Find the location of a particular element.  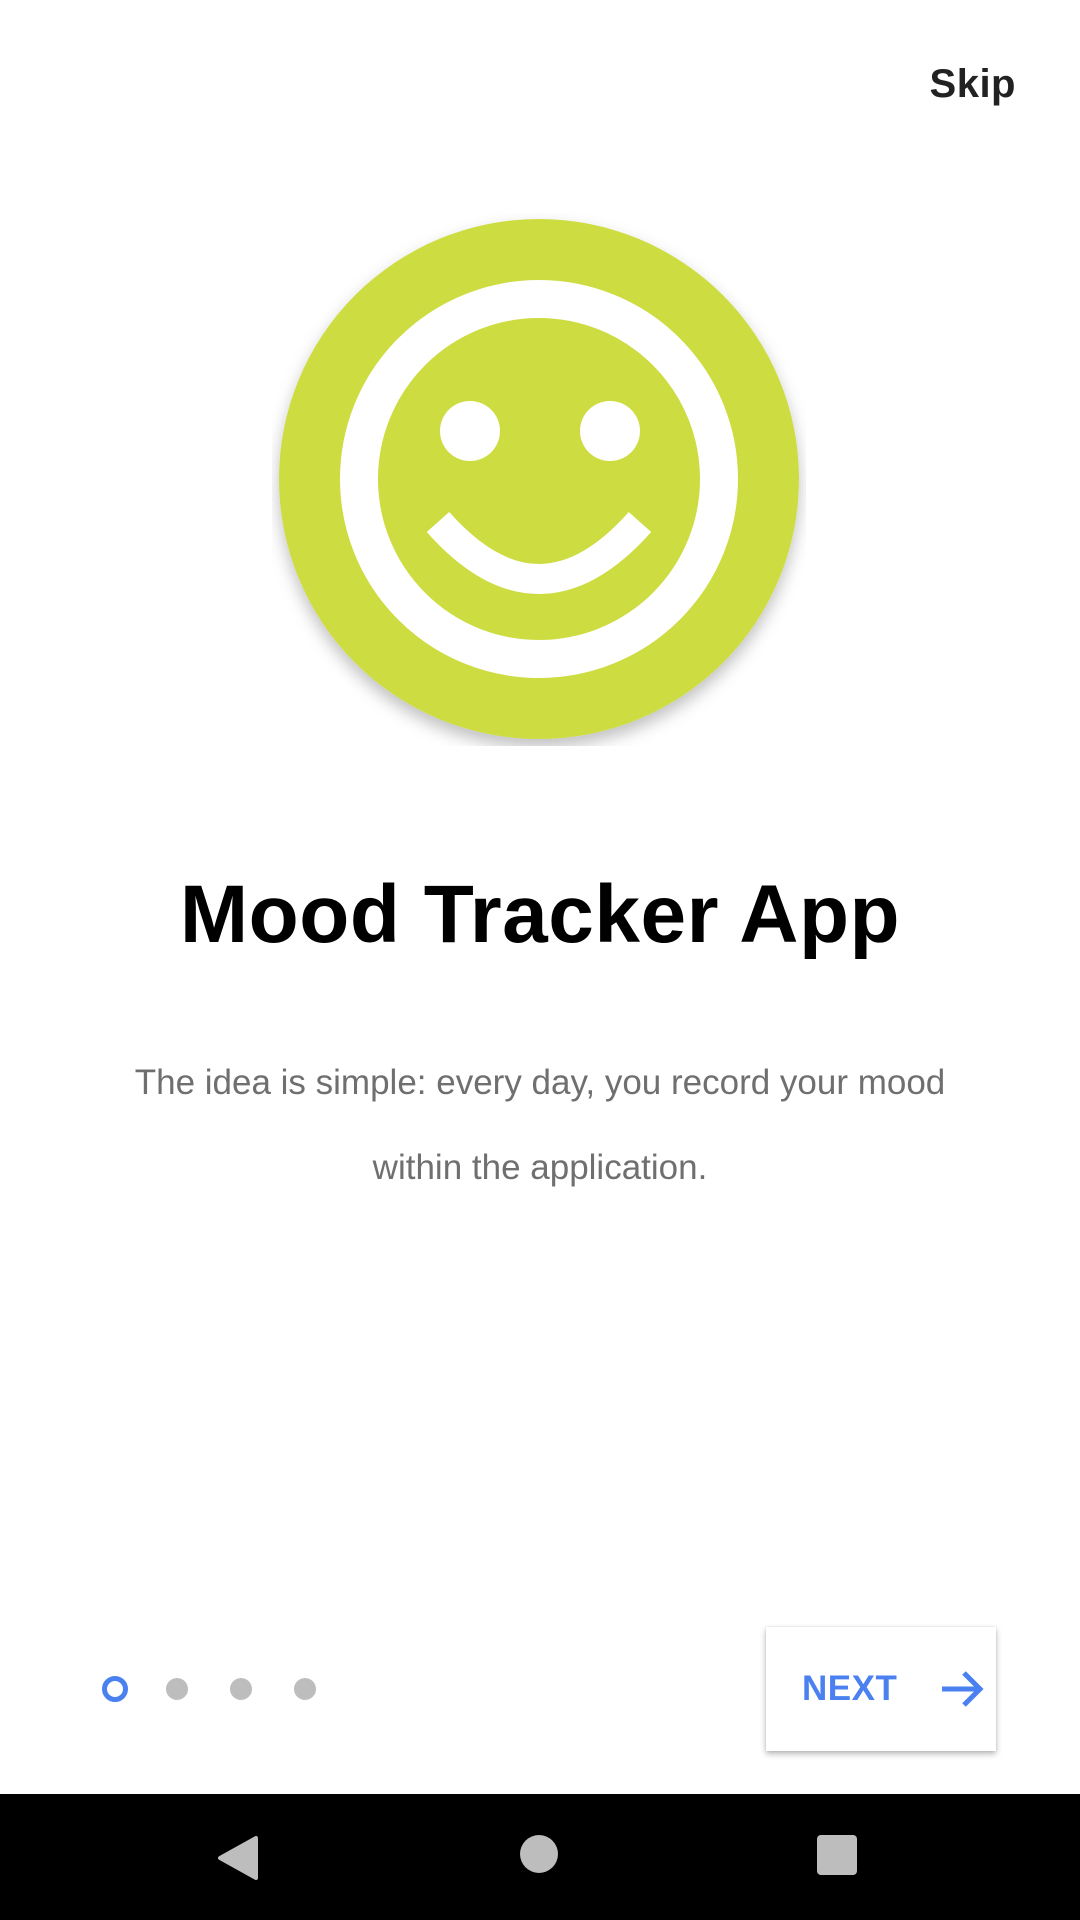

system-navigation-bar is located at coordinates (540, 1857).